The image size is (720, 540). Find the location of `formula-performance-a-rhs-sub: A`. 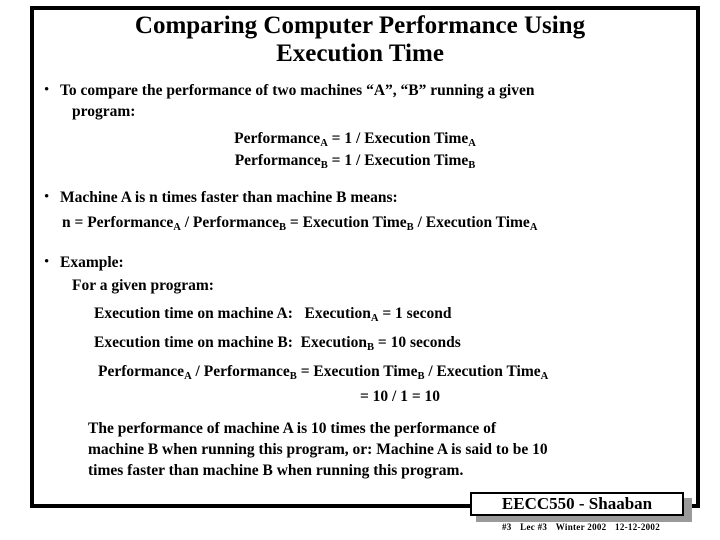

formula-performance-a-rhs-sub: A is located at coordinates (472, 143).